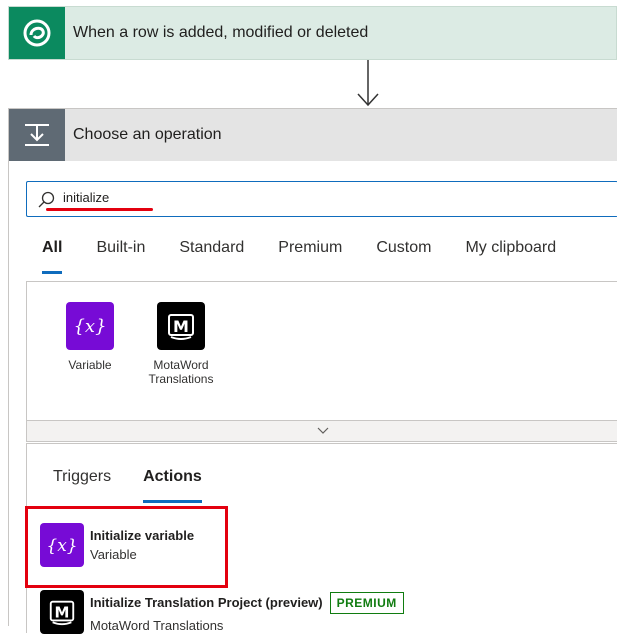 Image resolution: width=617 pixels, height=634 pixels. I want to click on tab-built-in: Built-in, so click(120, 257).